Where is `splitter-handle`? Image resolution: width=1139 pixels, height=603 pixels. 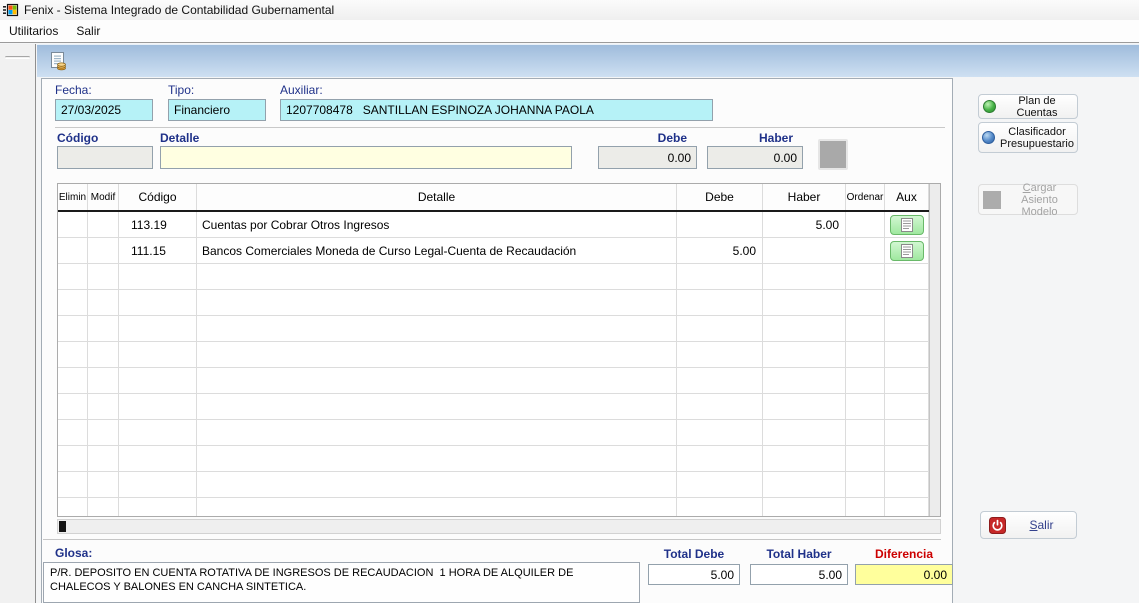 splitter-handle is located at coordinates (17, 57).